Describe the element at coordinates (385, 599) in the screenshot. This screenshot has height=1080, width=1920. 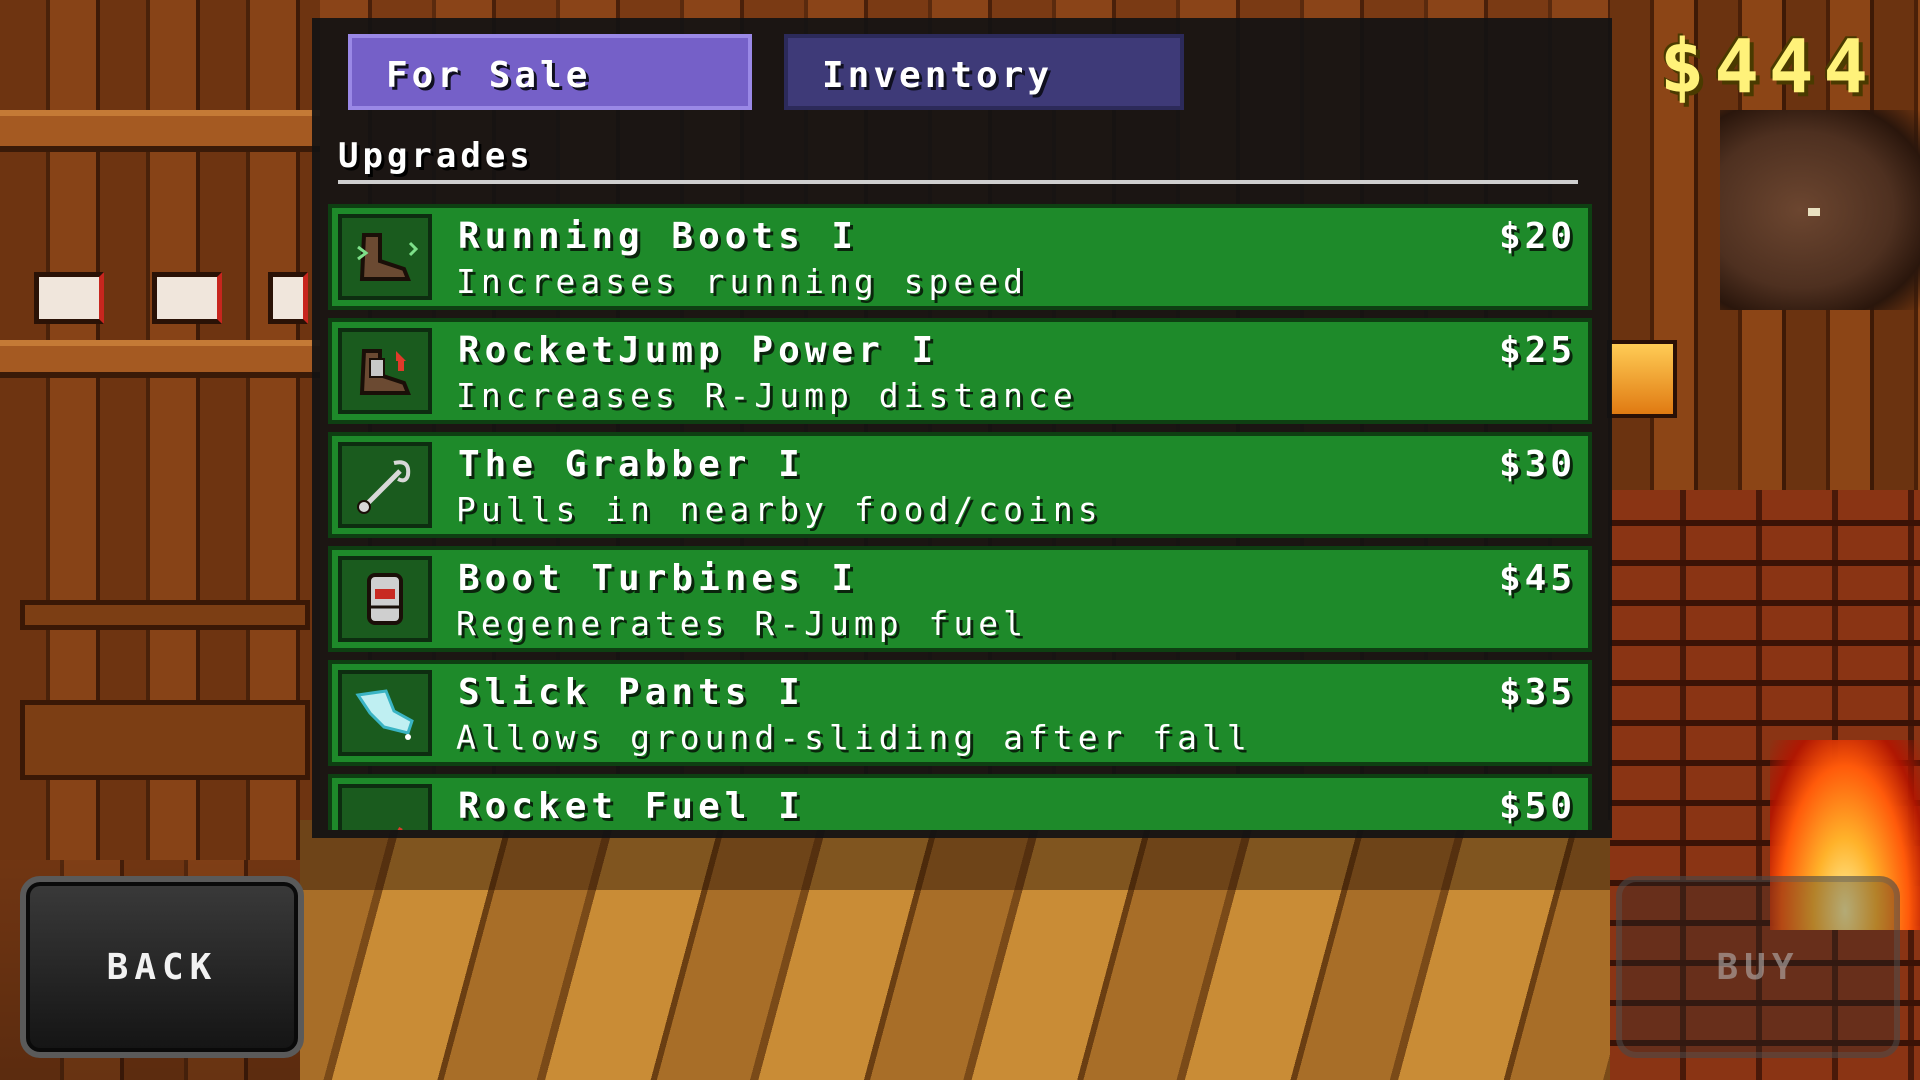
I see `turbine-icon` at that location.